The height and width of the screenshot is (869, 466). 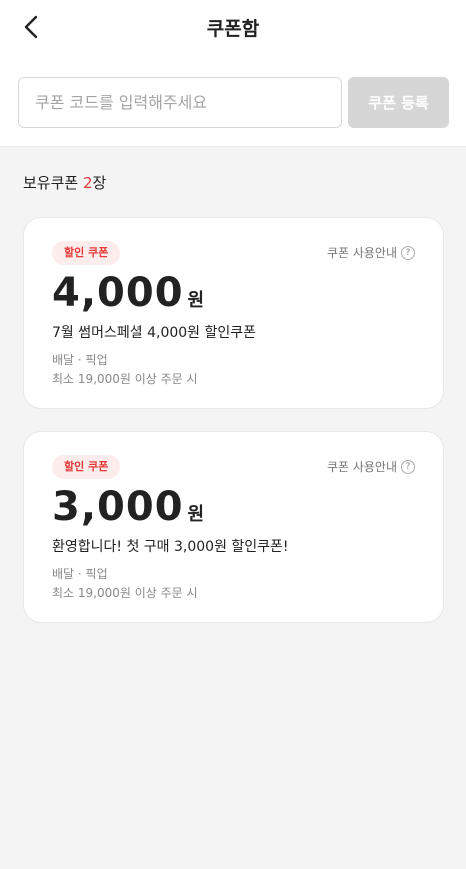 I want to click on coupon-name: 7월 썸머스페셜 4,000원 할인쿠폰, so click(x=154, y=333).